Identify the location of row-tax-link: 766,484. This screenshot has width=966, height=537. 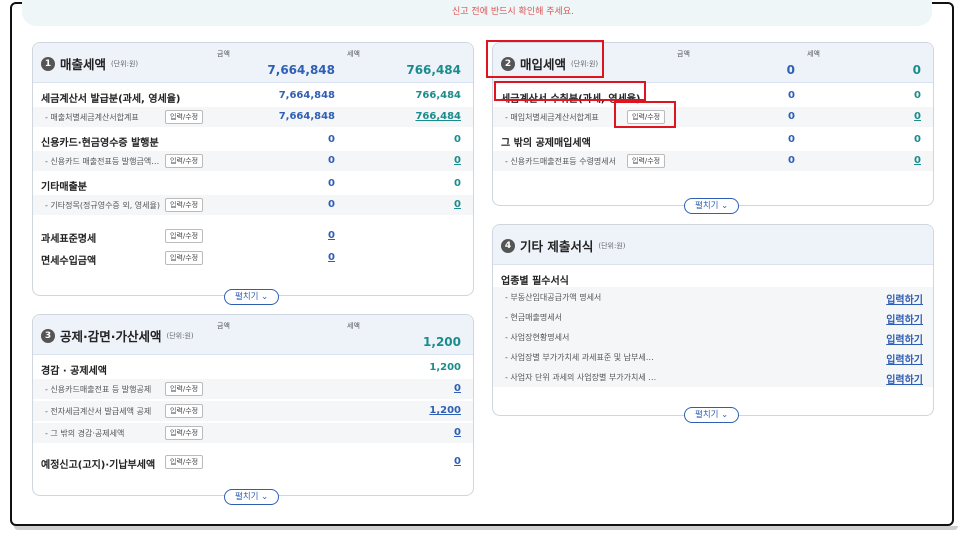
(438, 116).